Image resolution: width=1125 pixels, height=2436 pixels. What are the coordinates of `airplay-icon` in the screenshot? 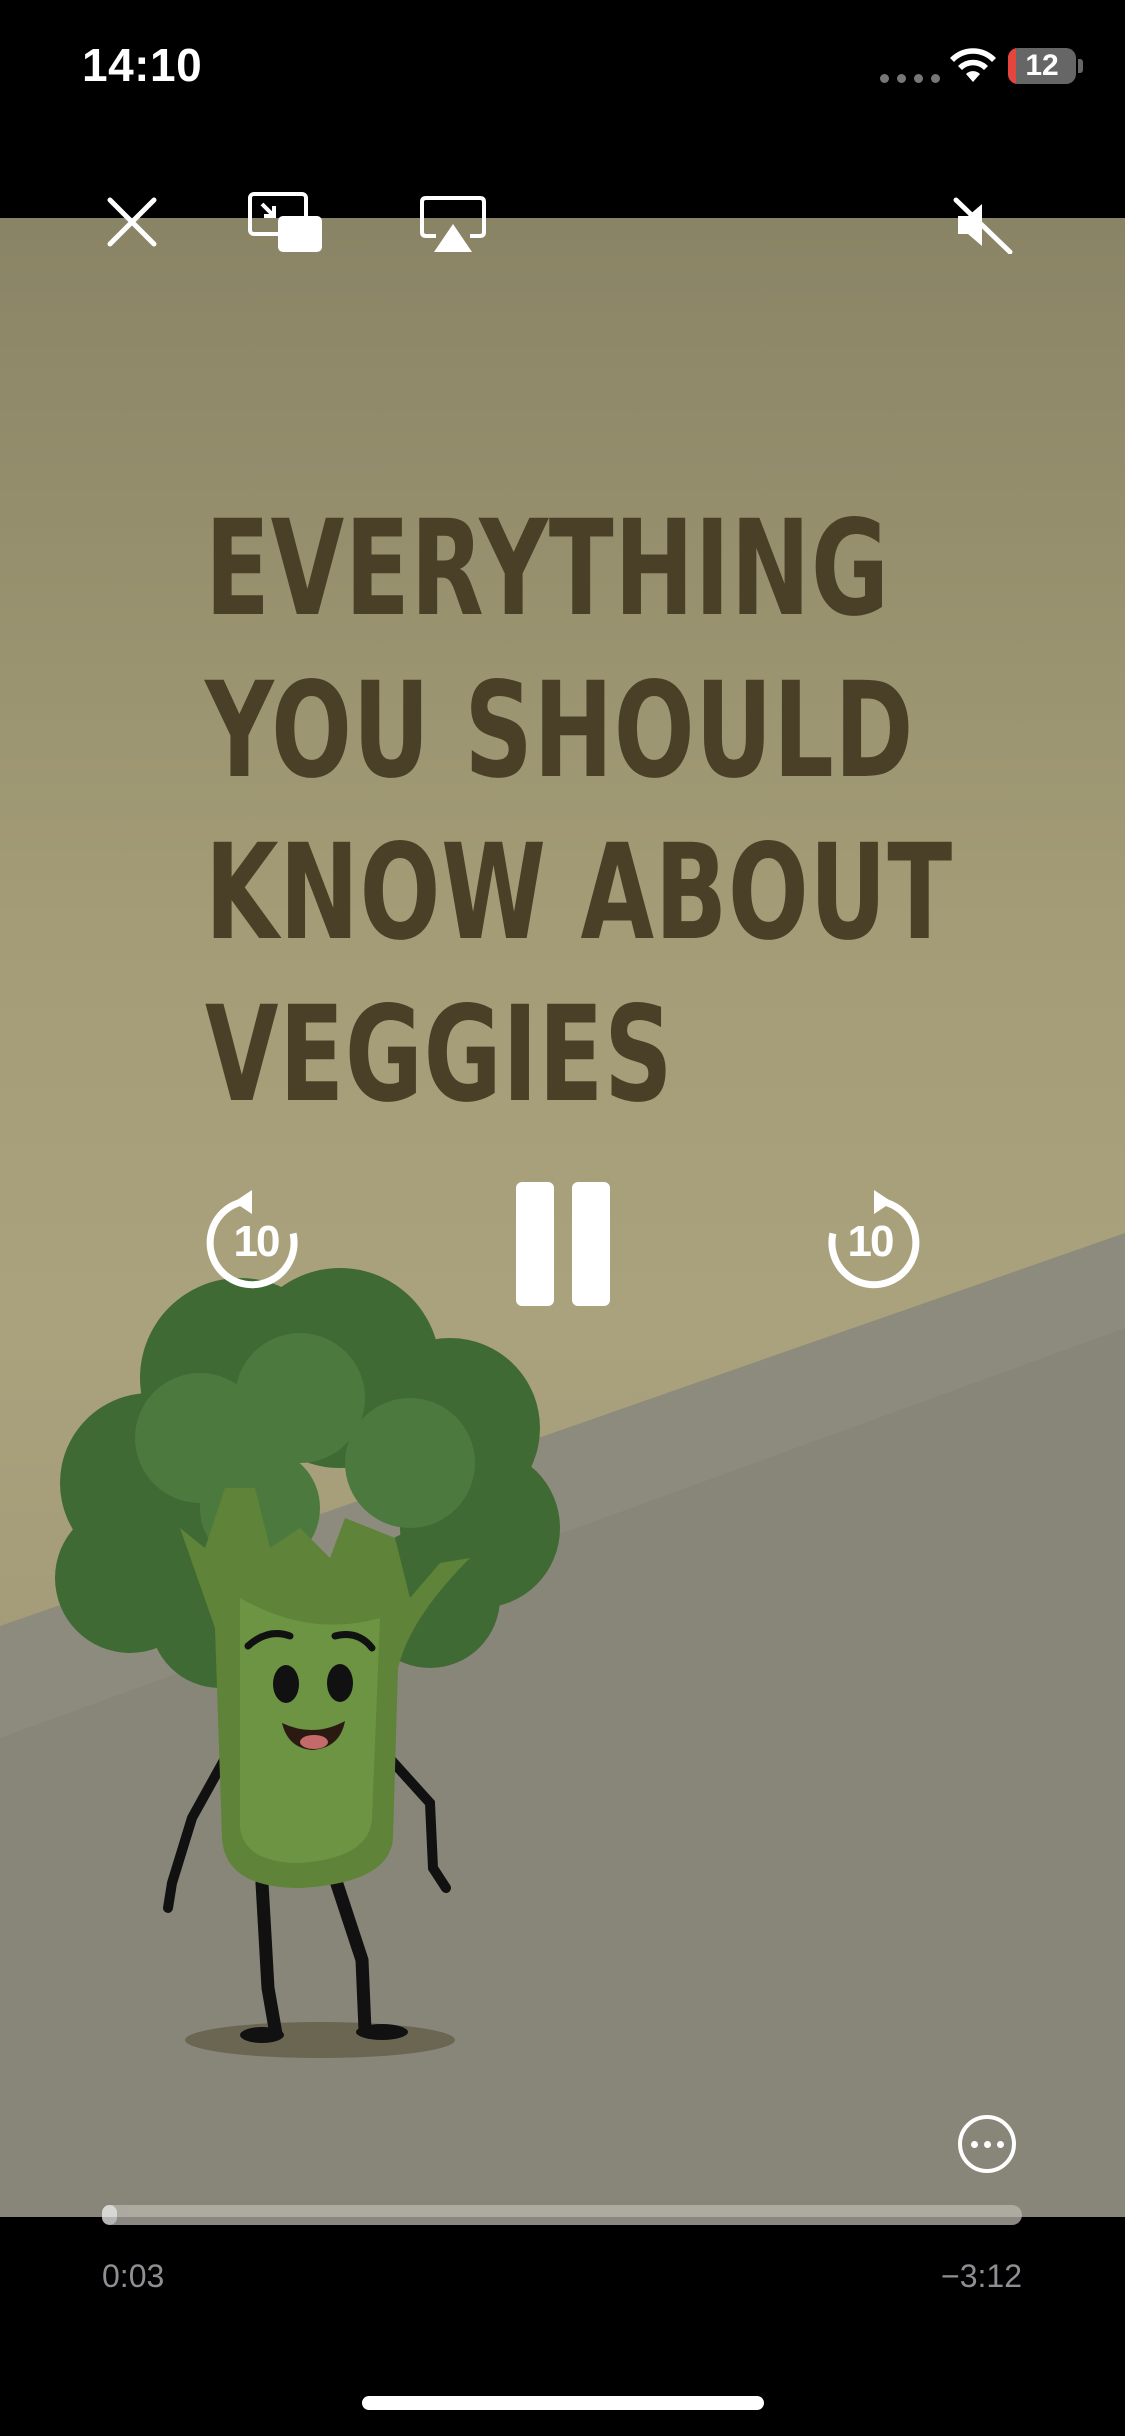 It's located at (453, 225).